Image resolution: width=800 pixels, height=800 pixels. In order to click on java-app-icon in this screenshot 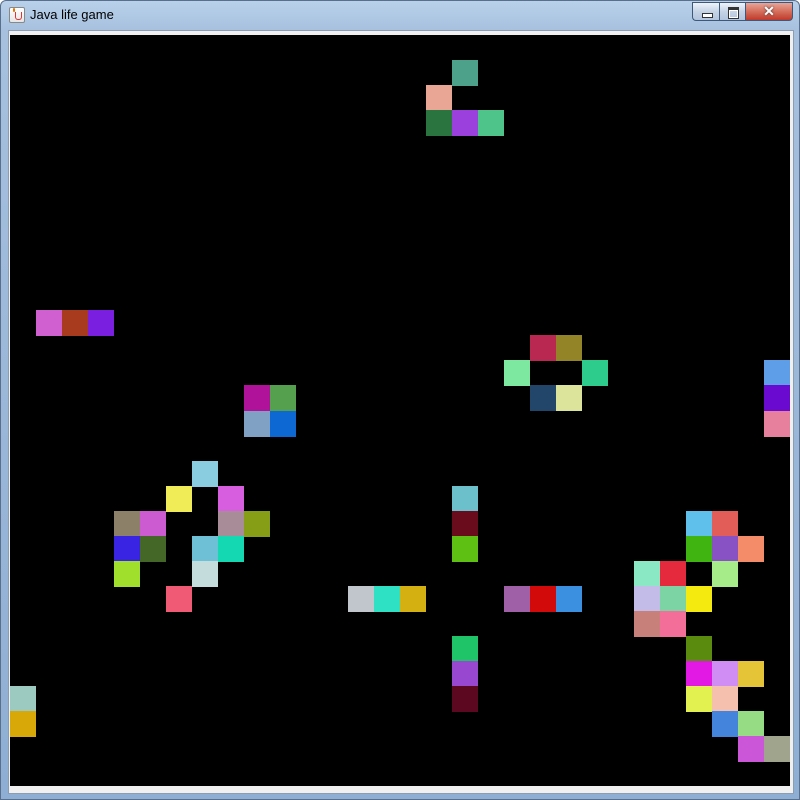, I will do `click(17, 15)`.